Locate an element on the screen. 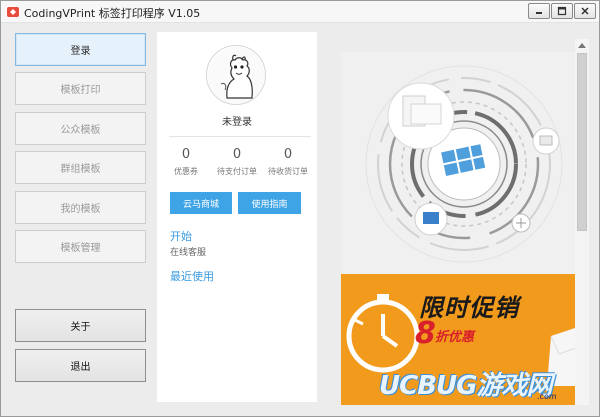  promo-subtitle: 折优惠 is located at coordinates (455, 337).